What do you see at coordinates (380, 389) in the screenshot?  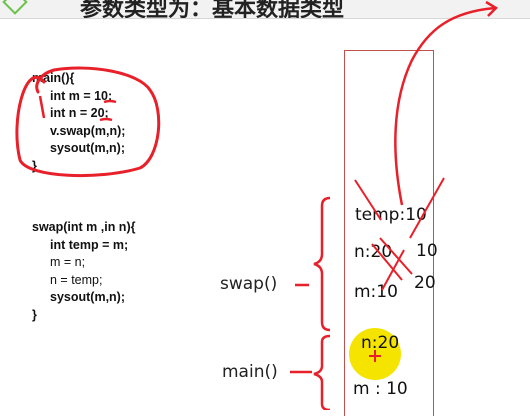 I see `stack-main-m-value: m : 10` at bounding box center [380, 389].